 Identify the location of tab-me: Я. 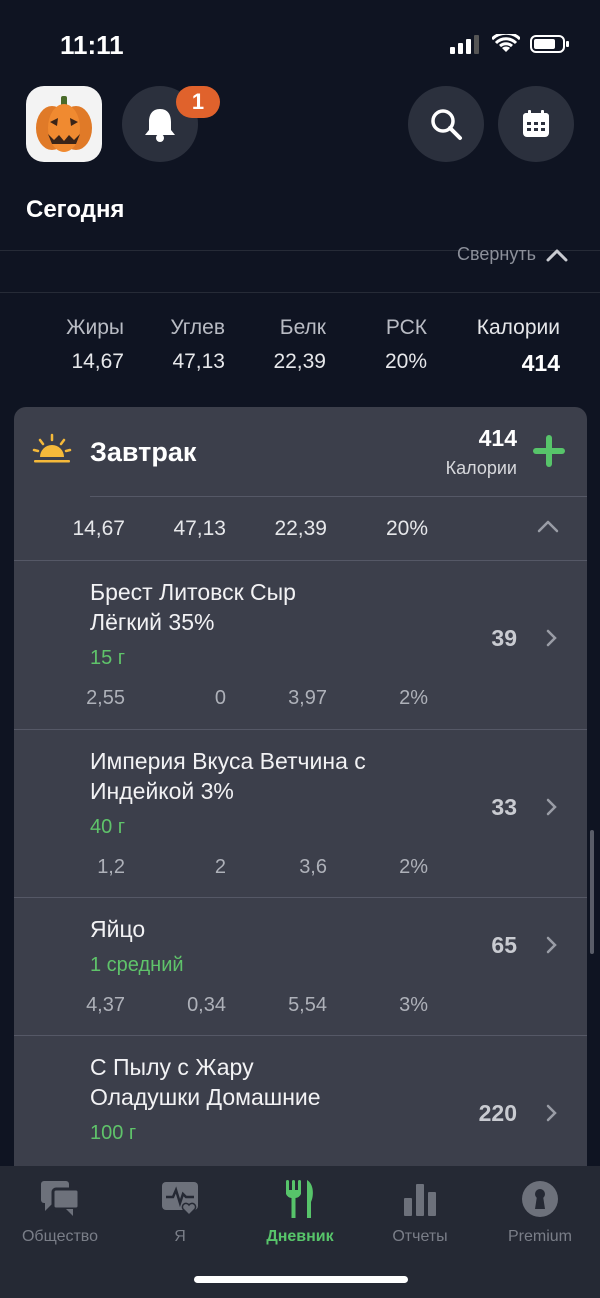
(180, 1210).